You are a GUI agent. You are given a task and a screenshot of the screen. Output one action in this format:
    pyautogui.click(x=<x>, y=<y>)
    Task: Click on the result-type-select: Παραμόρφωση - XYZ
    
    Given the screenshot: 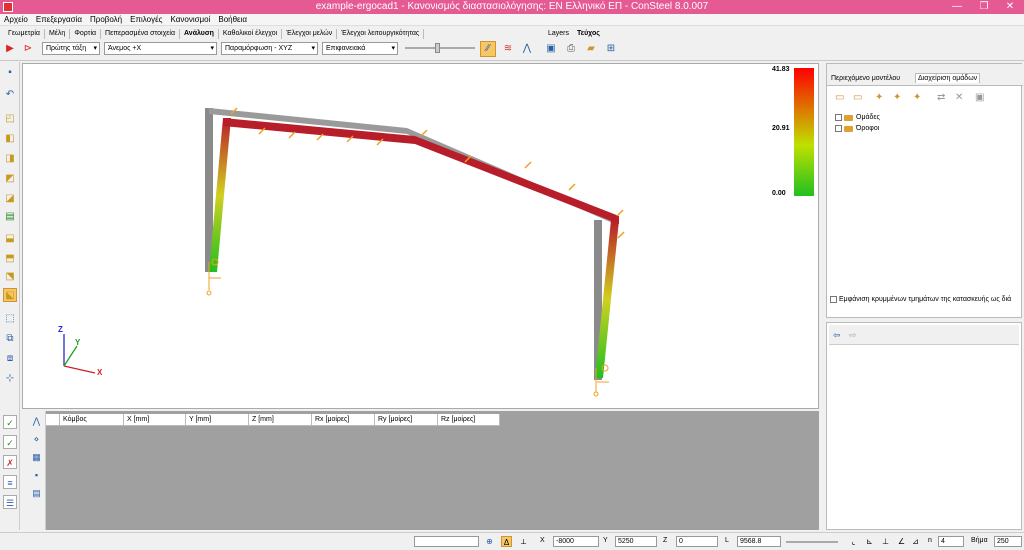 What is the action you would take?
    pyautogui.click(x=269, y=48)
    